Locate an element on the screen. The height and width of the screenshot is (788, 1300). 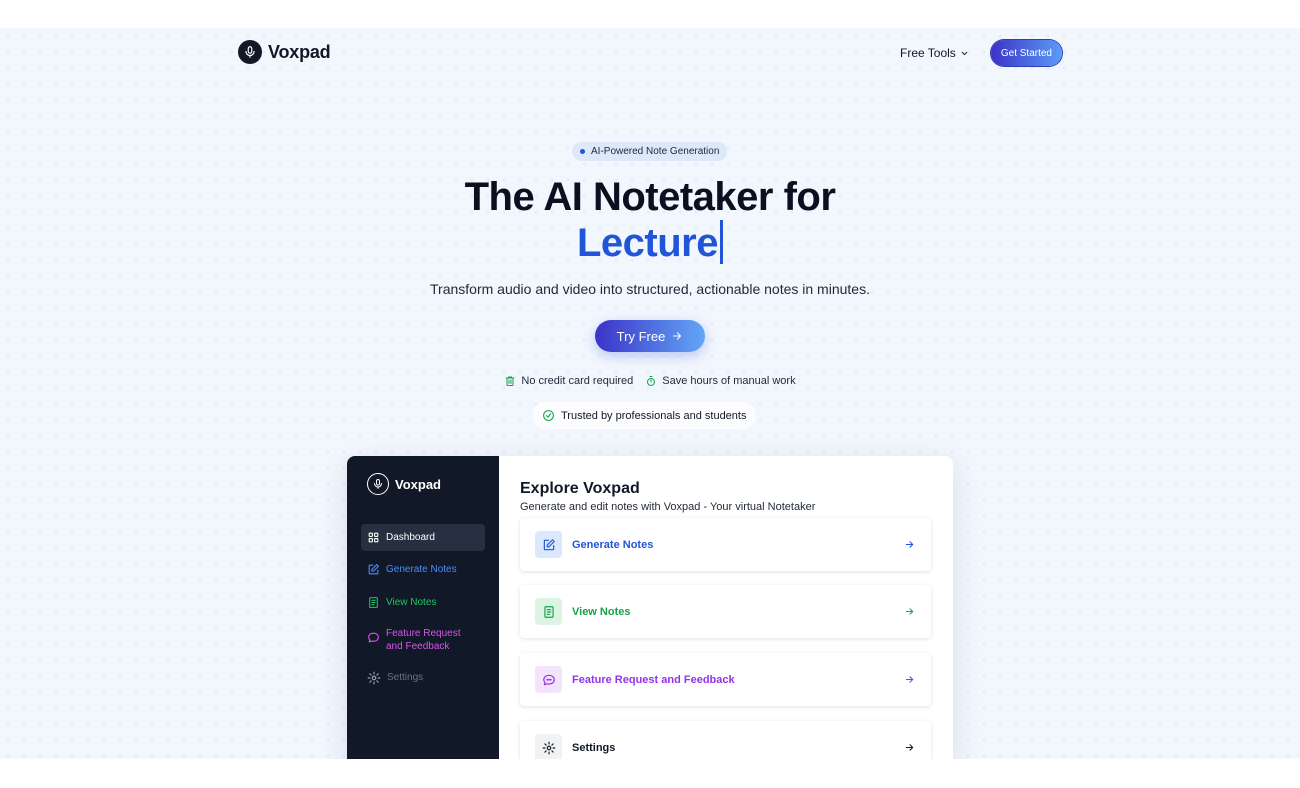
card-label: Feature Request and Feedback is located at coordinates (653, 679).